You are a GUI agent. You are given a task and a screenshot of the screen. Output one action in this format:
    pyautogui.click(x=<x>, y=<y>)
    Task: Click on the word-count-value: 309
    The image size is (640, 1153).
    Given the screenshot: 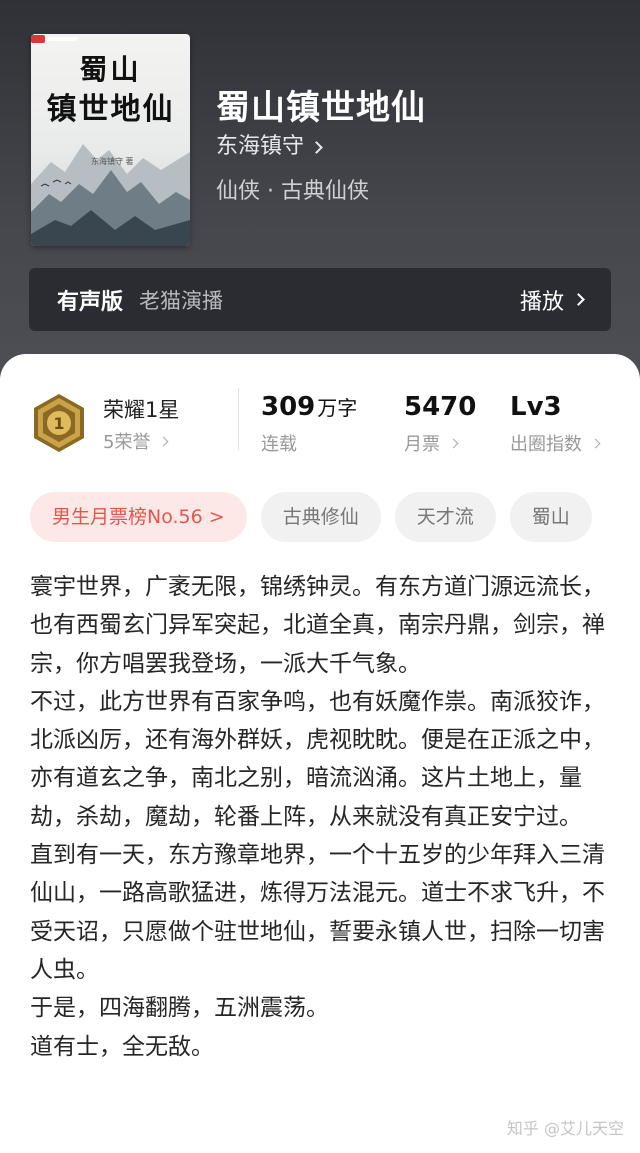 What is the action you would take?
    pyautogui.click(x=288, y=407)
    